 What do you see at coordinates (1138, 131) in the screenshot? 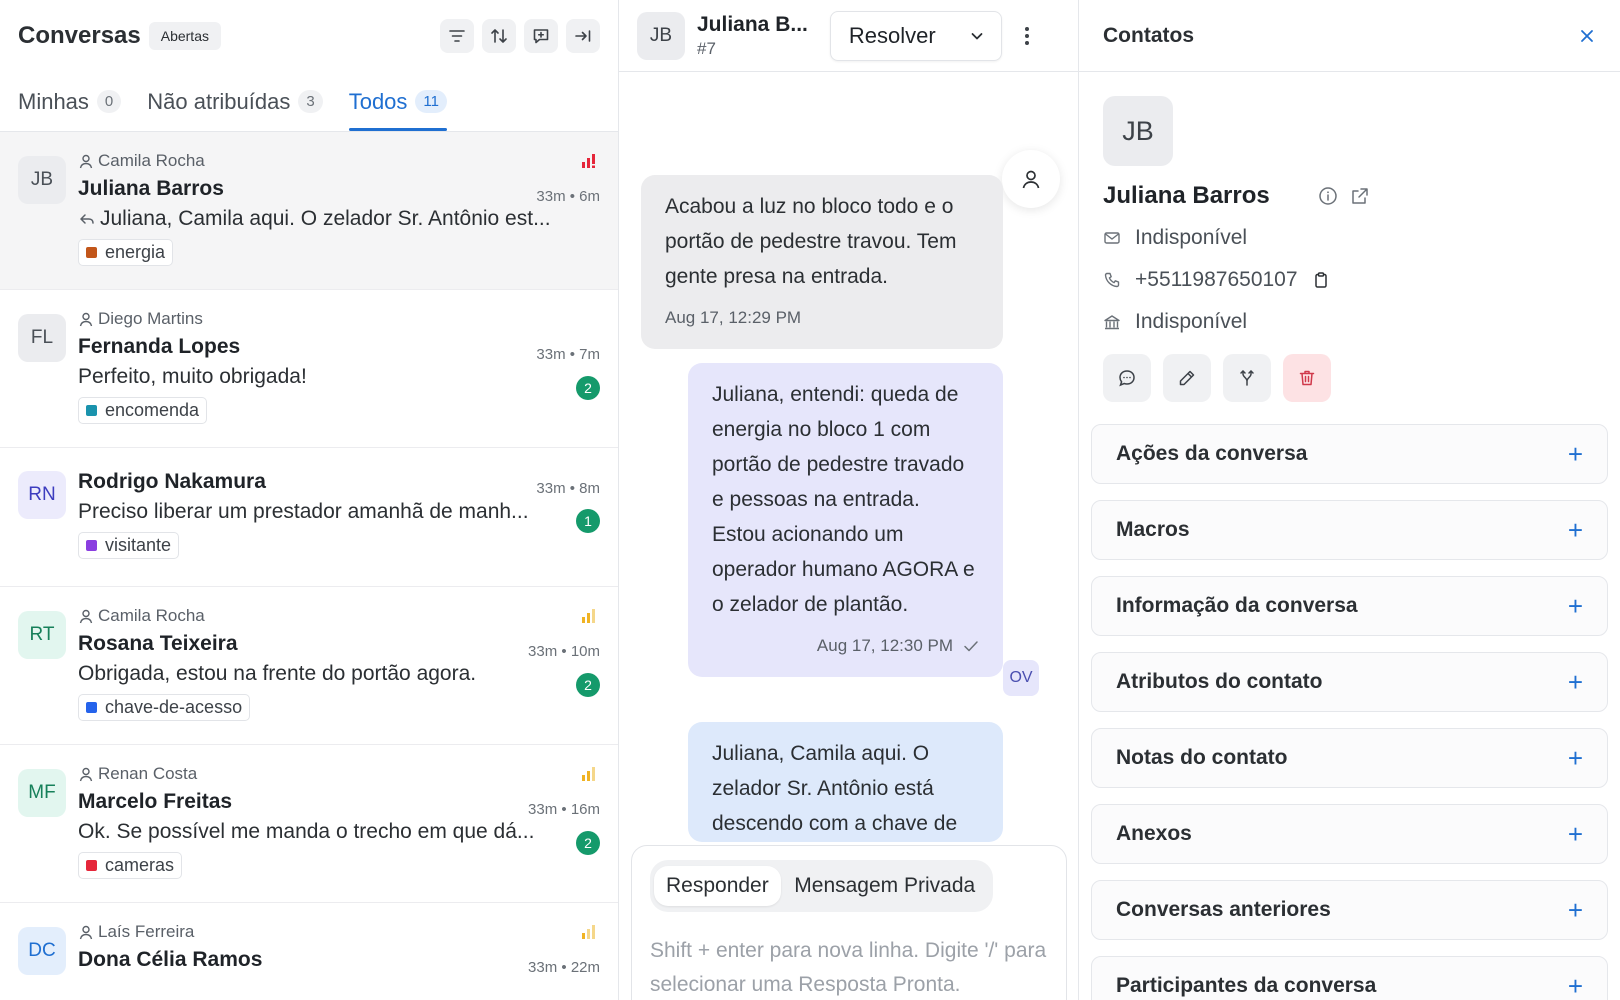
I see `contact-avatar: JB` at bounding box center [1138, 131].